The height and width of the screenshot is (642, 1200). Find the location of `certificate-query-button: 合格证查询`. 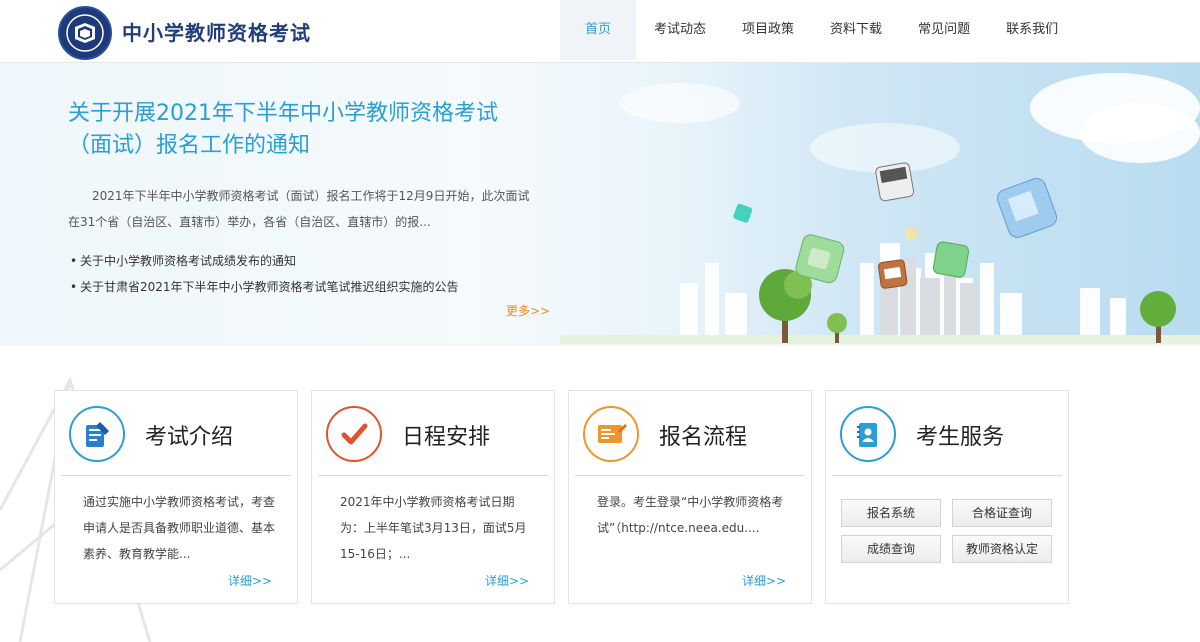

certificate-query-button: 合格证查询 is located at coordinates (1002, 513).